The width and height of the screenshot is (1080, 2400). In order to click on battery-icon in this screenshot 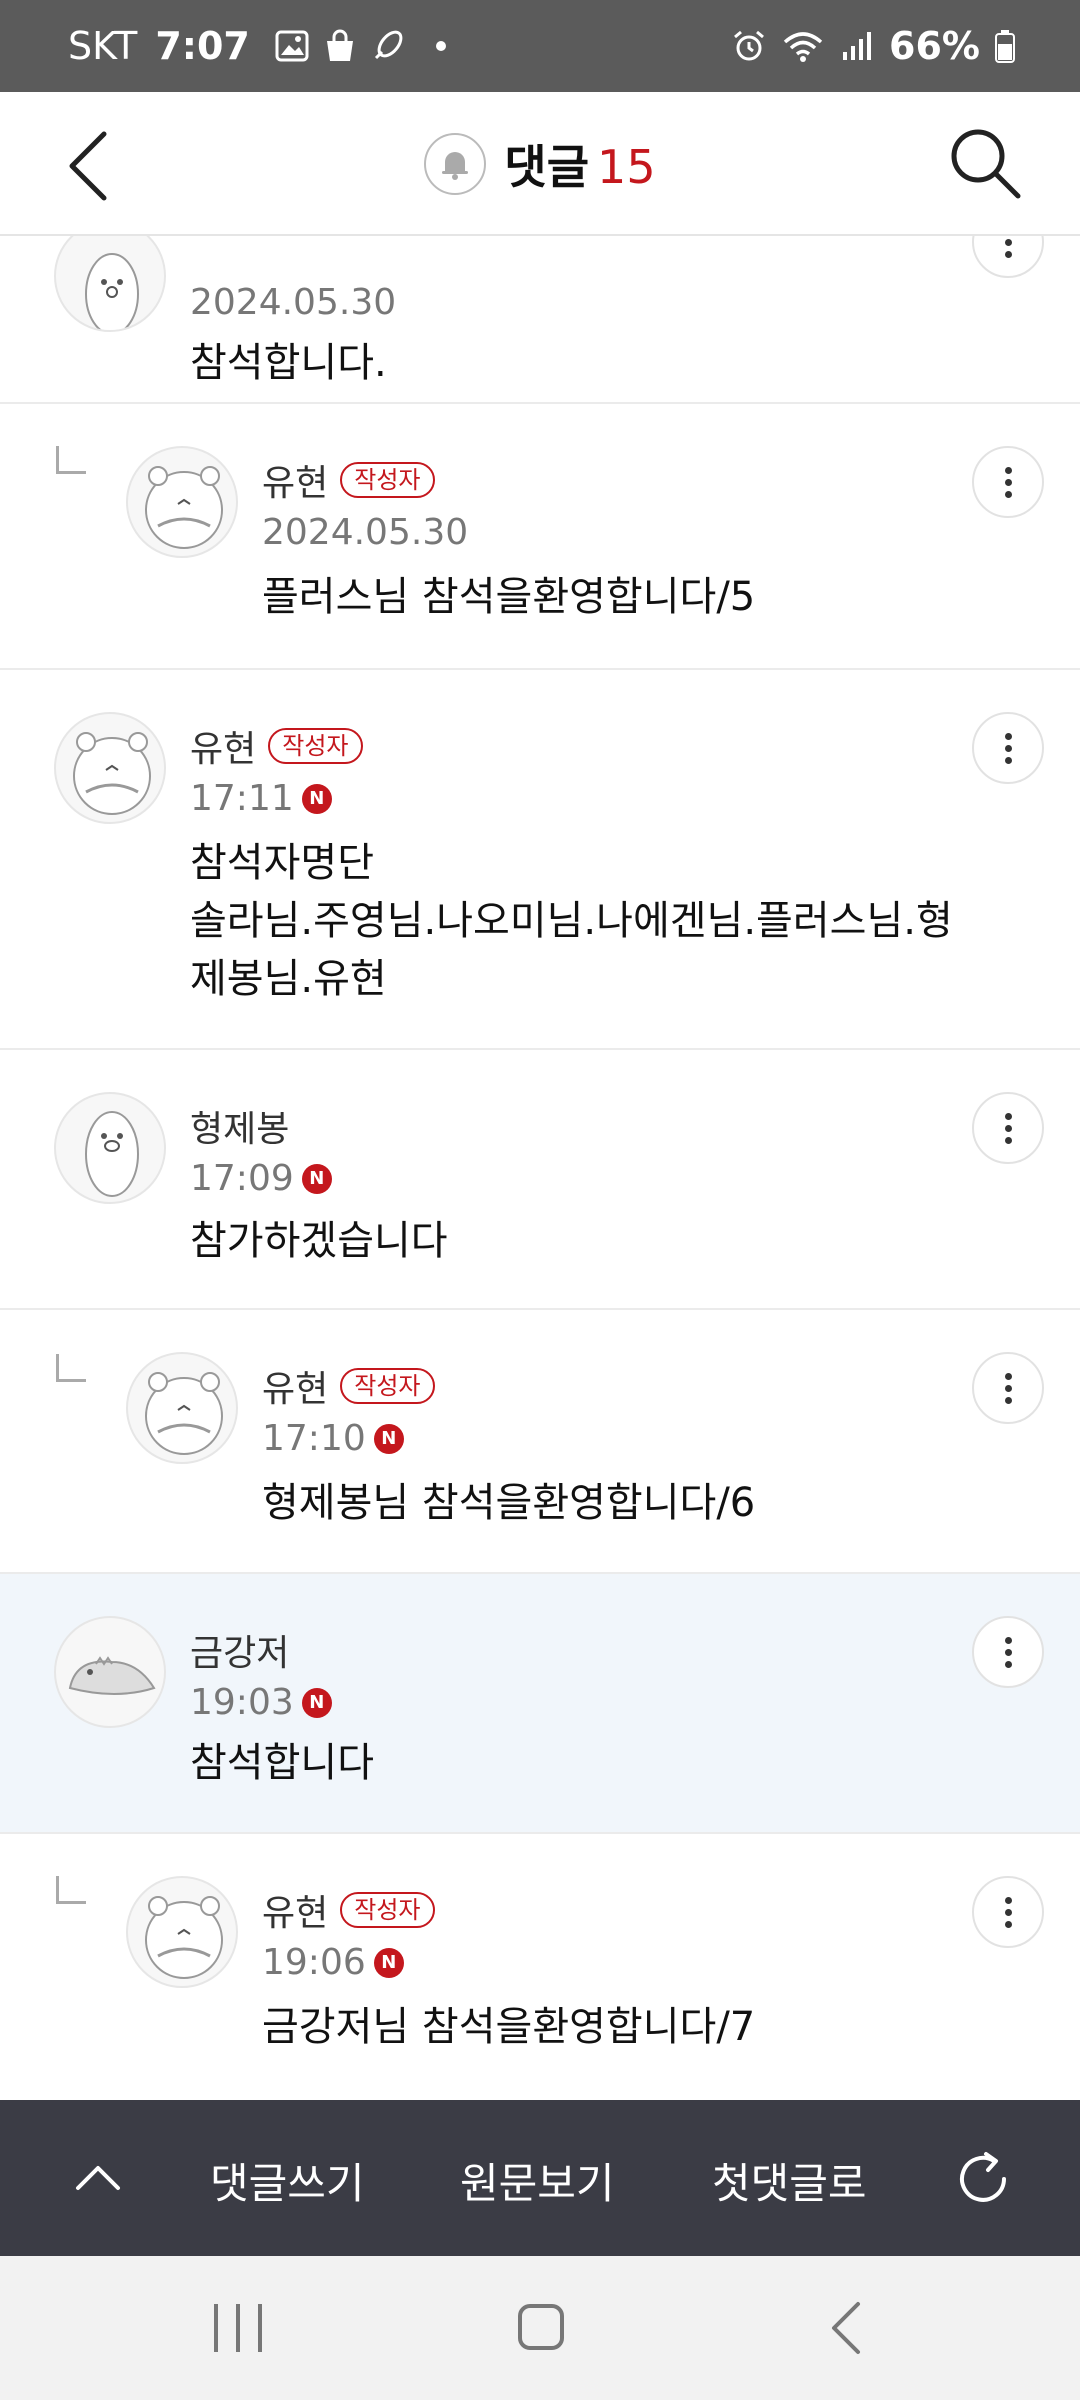, I will do `click(1005, 46)`.